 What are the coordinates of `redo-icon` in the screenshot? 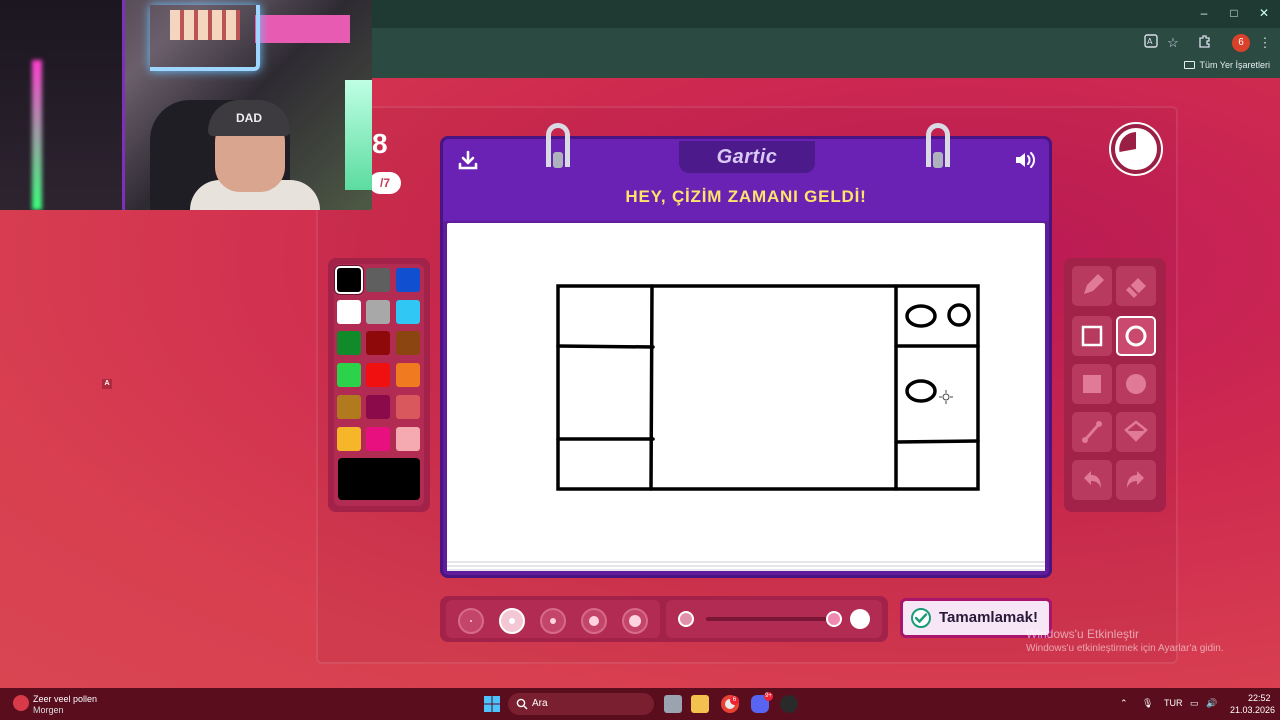 It's located at (1136, 480).